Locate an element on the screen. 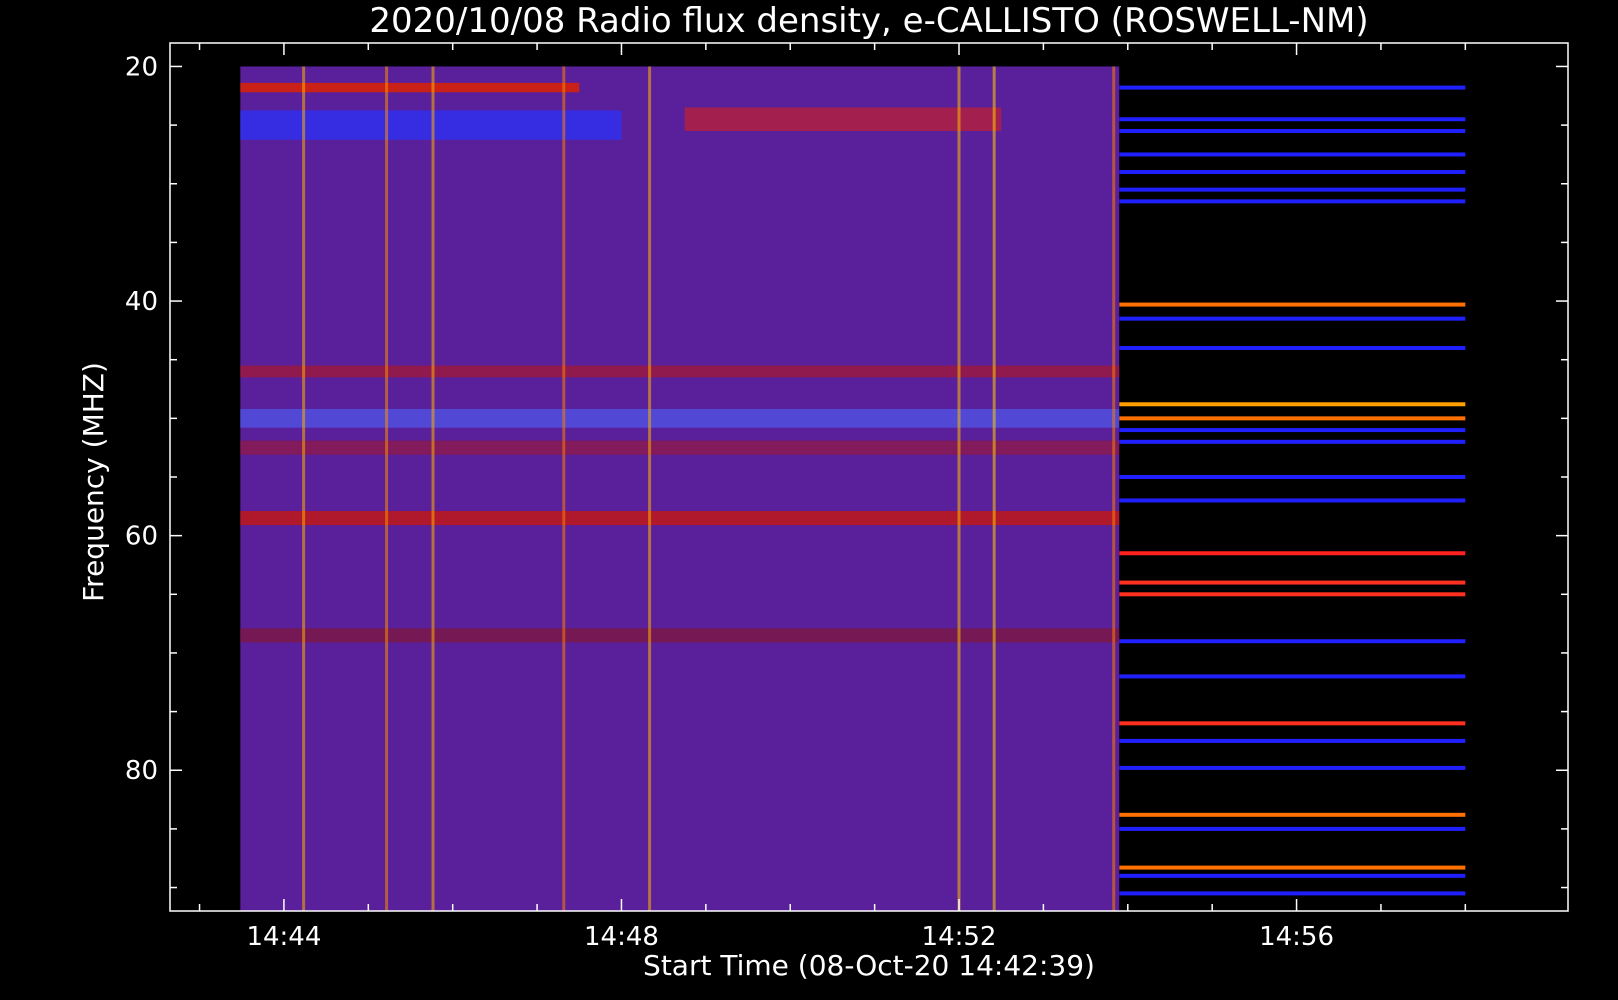  x-tick-label: 14:56 is located at coordinates (1296, 937).